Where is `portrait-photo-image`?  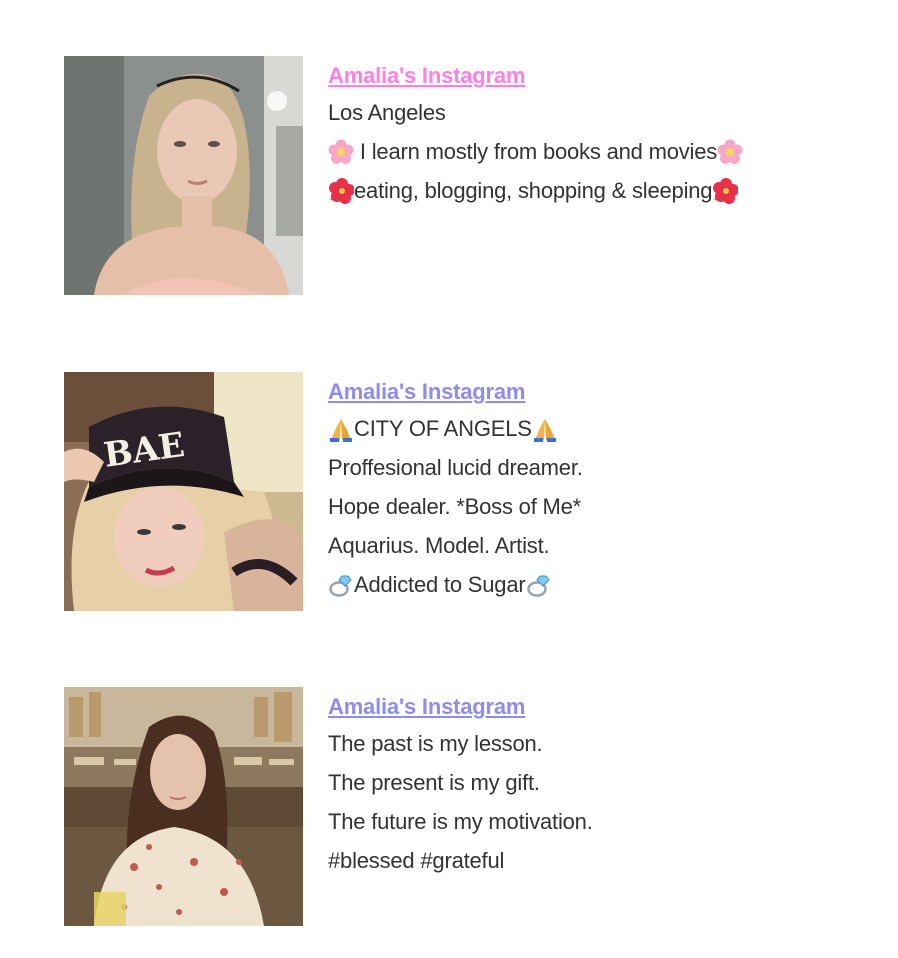
portrait-photo-image is located at coordinates (183, 175).